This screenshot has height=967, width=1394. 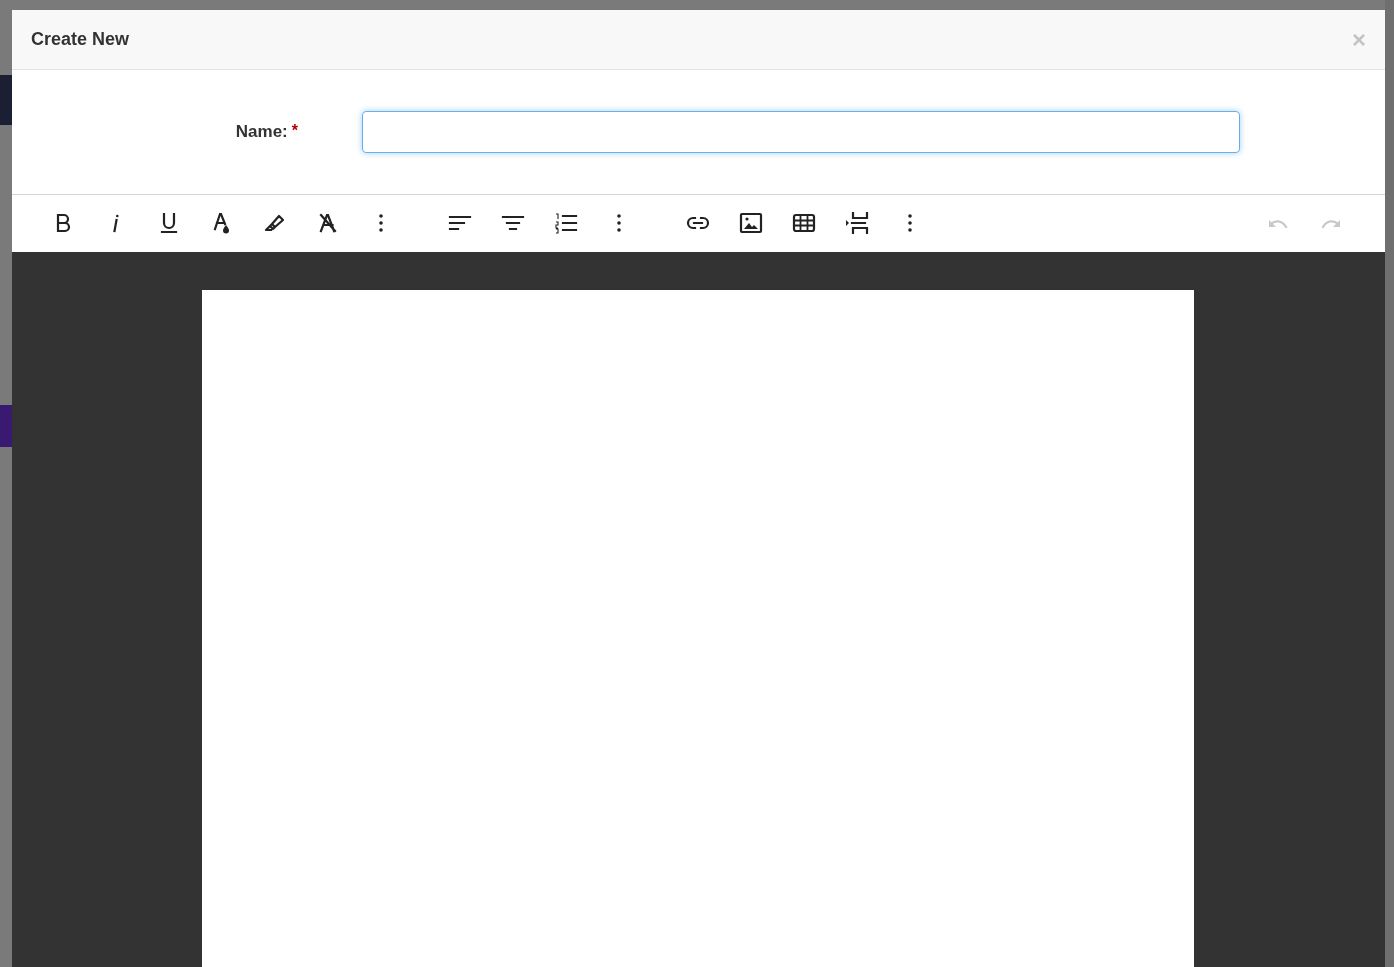 What do you see at coordinates (856, 223) in the screenshot?
I see `page-break-icon` at bounding box center [856, 223].